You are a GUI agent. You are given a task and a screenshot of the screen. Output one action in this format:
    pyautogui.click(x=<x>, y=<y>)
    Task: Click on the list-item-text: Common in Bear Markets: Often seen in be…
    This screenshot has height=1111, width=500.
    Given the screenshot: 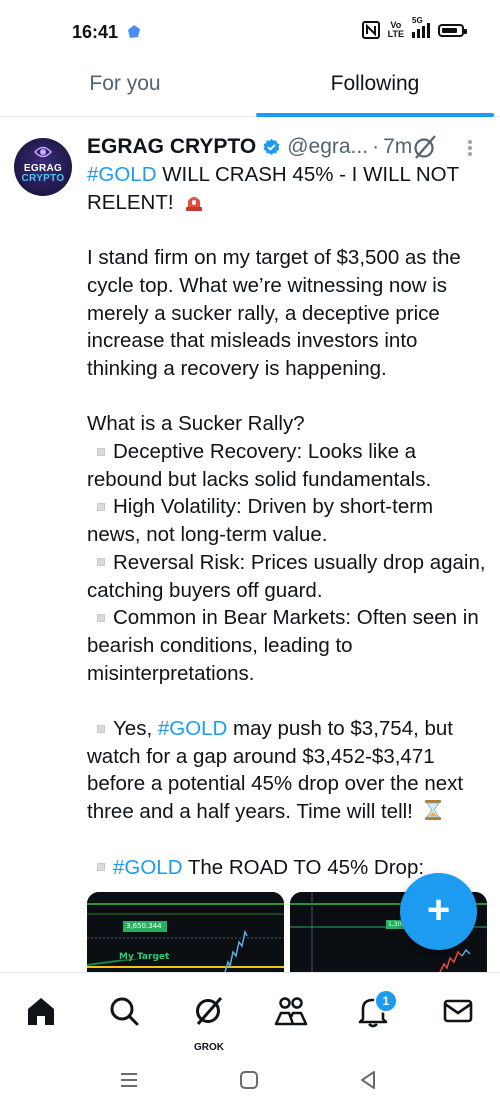 What is the action you would take?
    pyautogui.click(x=283, y=645)
    